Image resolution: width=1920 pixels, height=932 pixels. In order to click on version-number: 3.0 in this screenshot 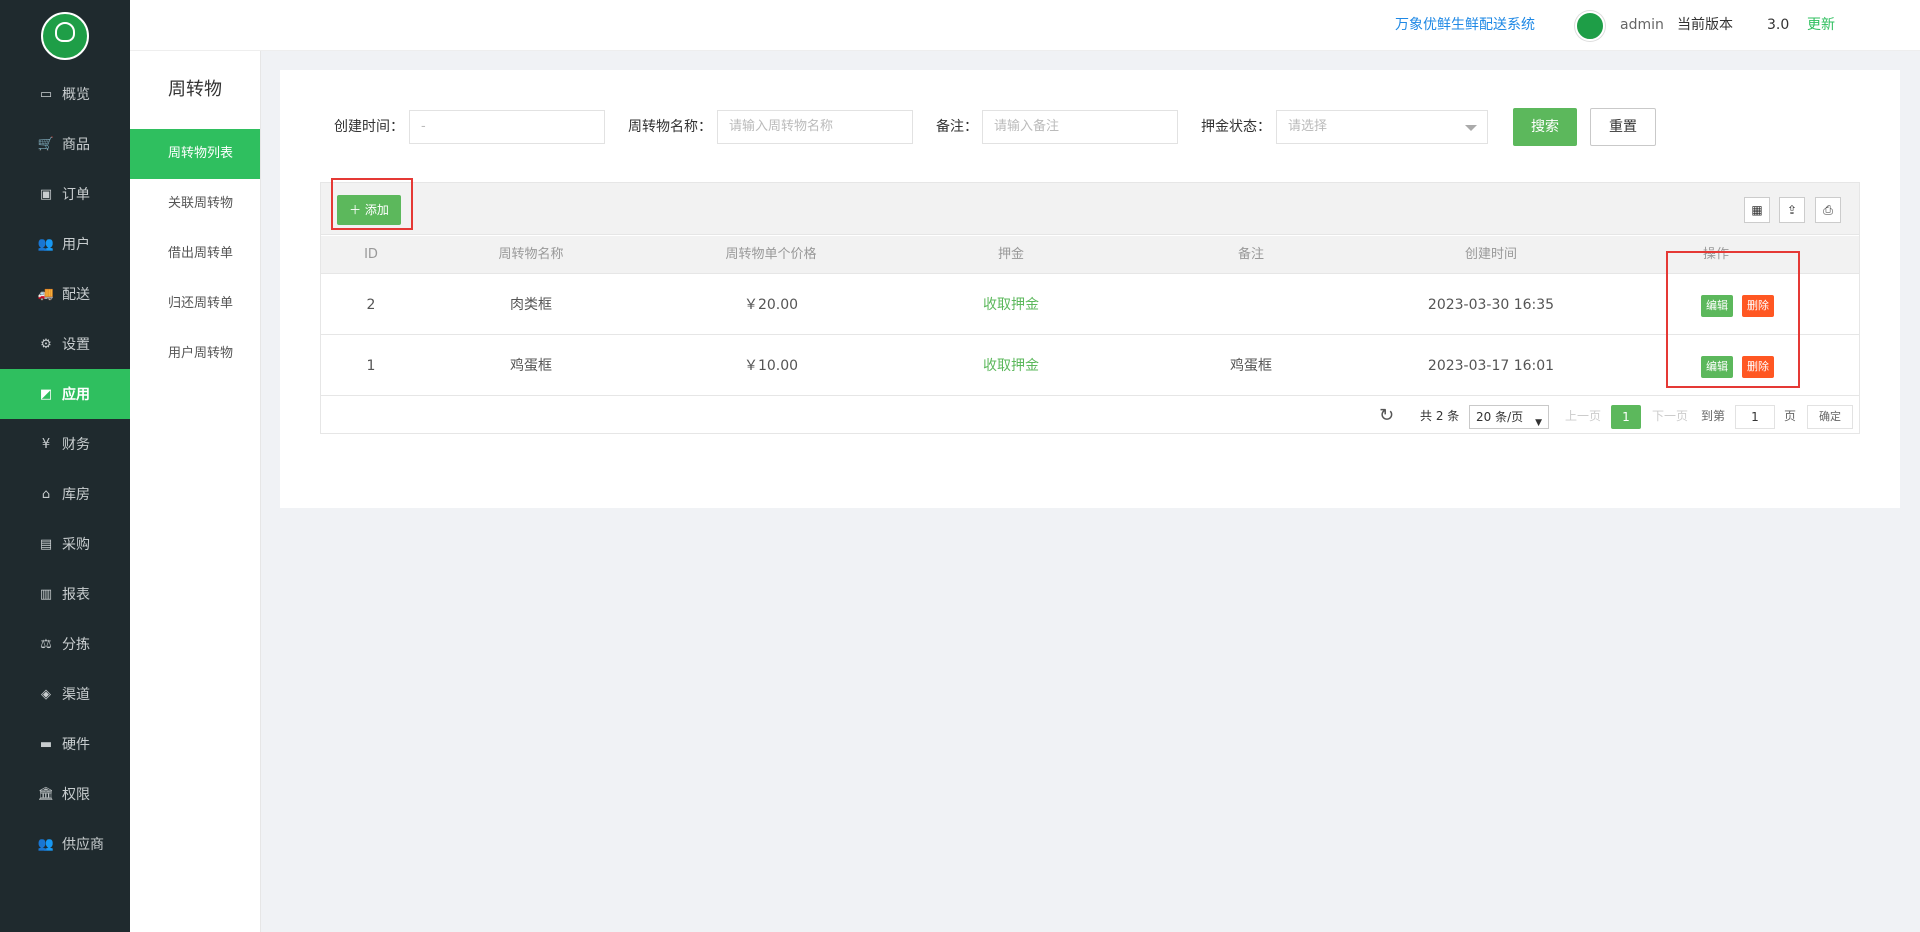, I will do `click(1778, 25)`.